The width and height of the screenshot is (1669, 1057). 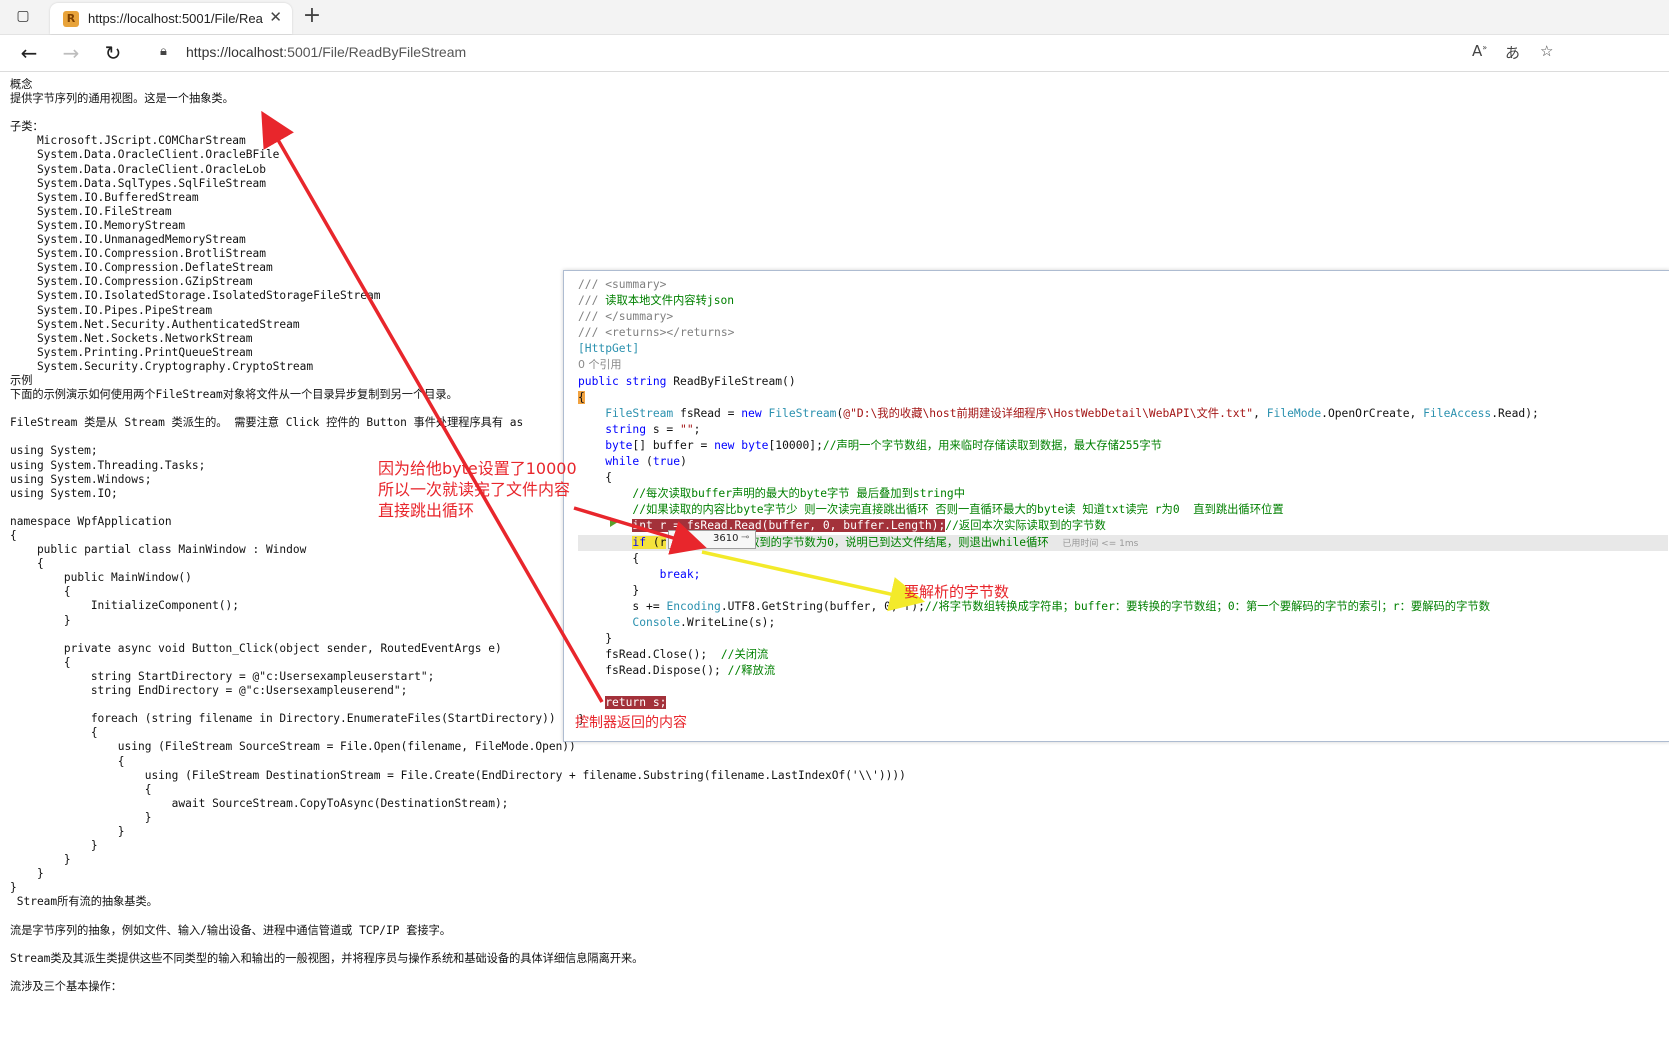 I want to click on datatip-popup: ⊟ r 3610 ⊸, so click(x=712, y=539).